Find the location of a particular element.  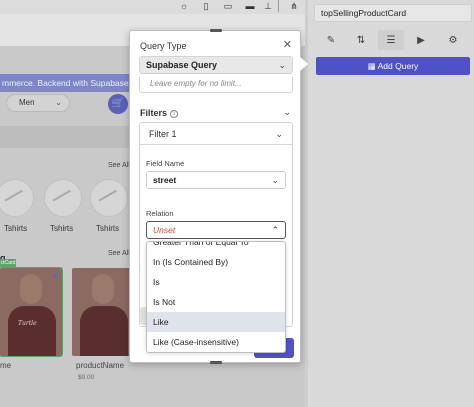

promo-banner: mmerce. Backend with Supabase. is located at coordinates (69, 83).